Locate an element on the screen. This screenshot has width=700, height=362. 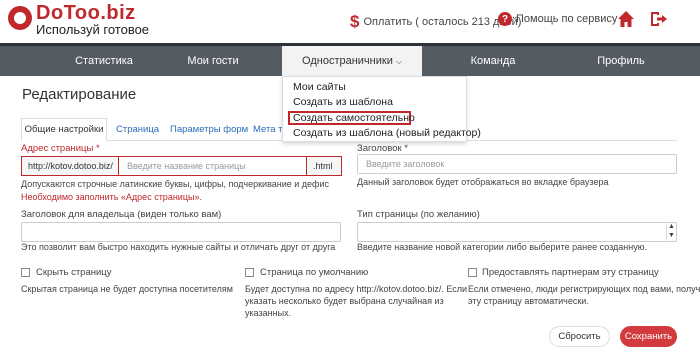
tab-form-params: Параметры форм is located at coordinates (209, 129).